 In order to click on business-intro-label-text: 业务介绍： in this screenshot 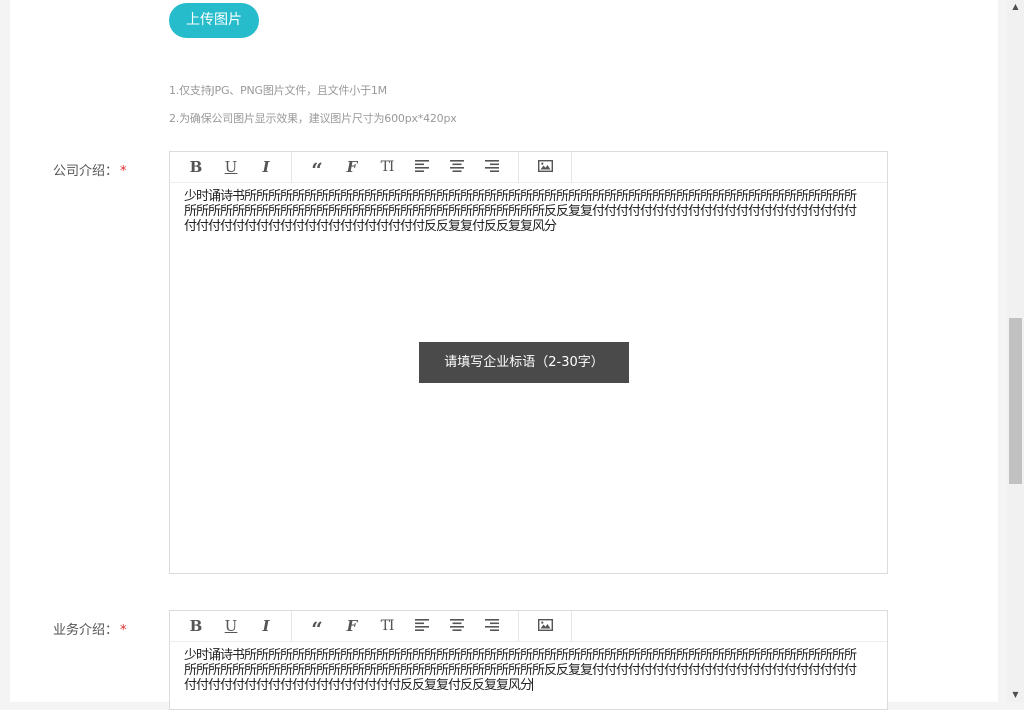, I will do `click(86, 630)`.